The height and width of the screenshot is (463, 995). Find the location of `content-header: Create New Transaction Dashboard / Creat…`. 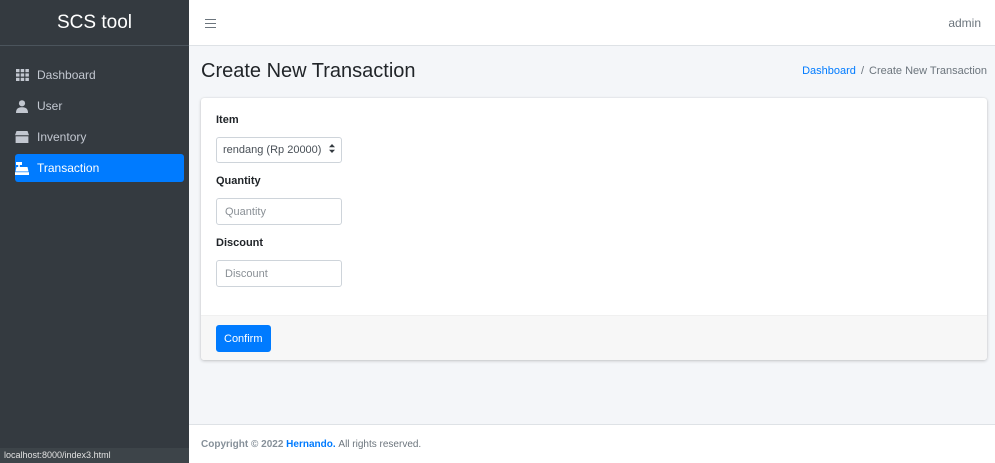

content-header: Create New Transaction Dashboard / Creat… is located at coordinates (592, 71).